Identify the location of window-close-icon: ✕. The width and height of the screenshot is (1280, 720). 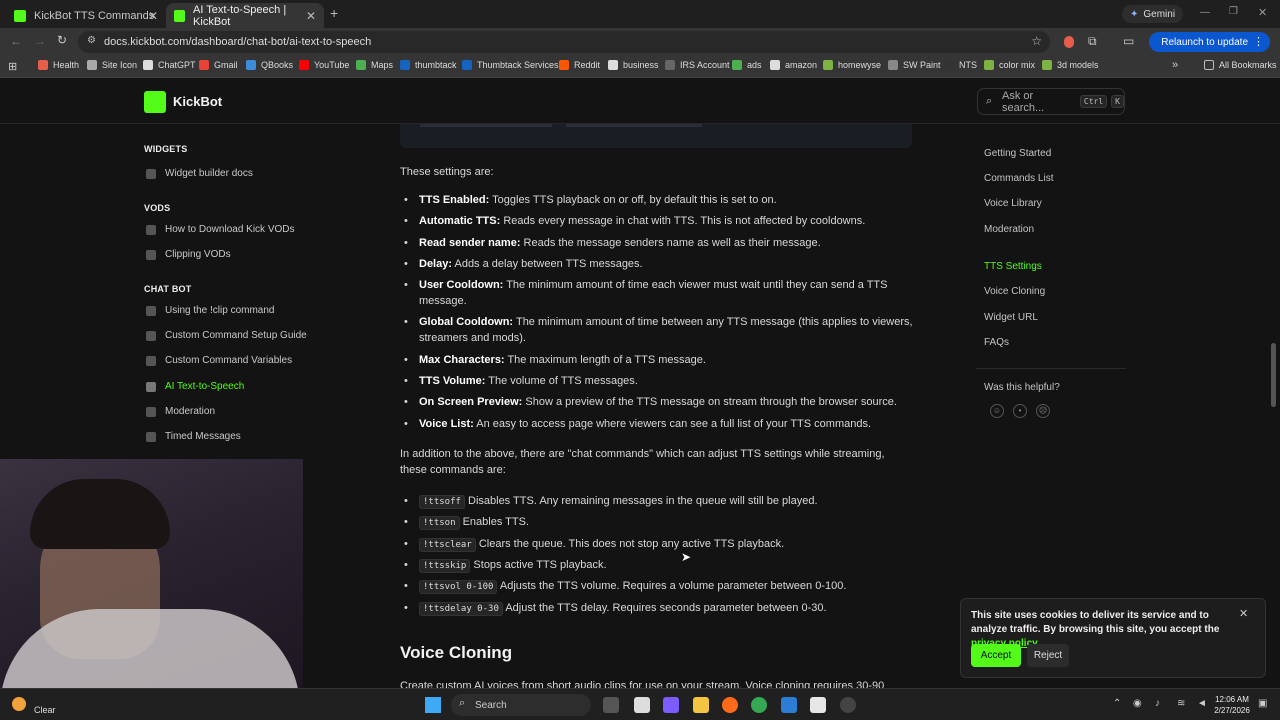
(1262, 12).